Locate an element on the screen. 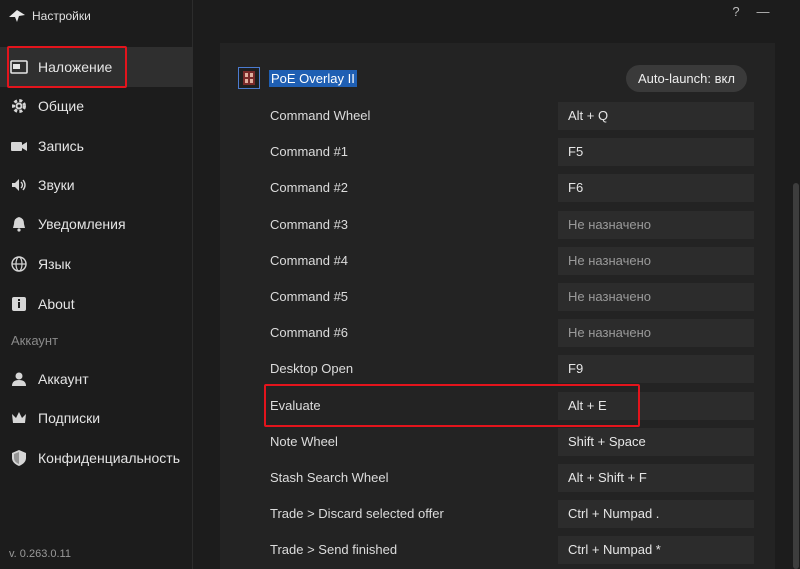 The width and height of the screenshot is (800, 569). sidebar-item-label: Звуки is located at coordinates (56, 185).